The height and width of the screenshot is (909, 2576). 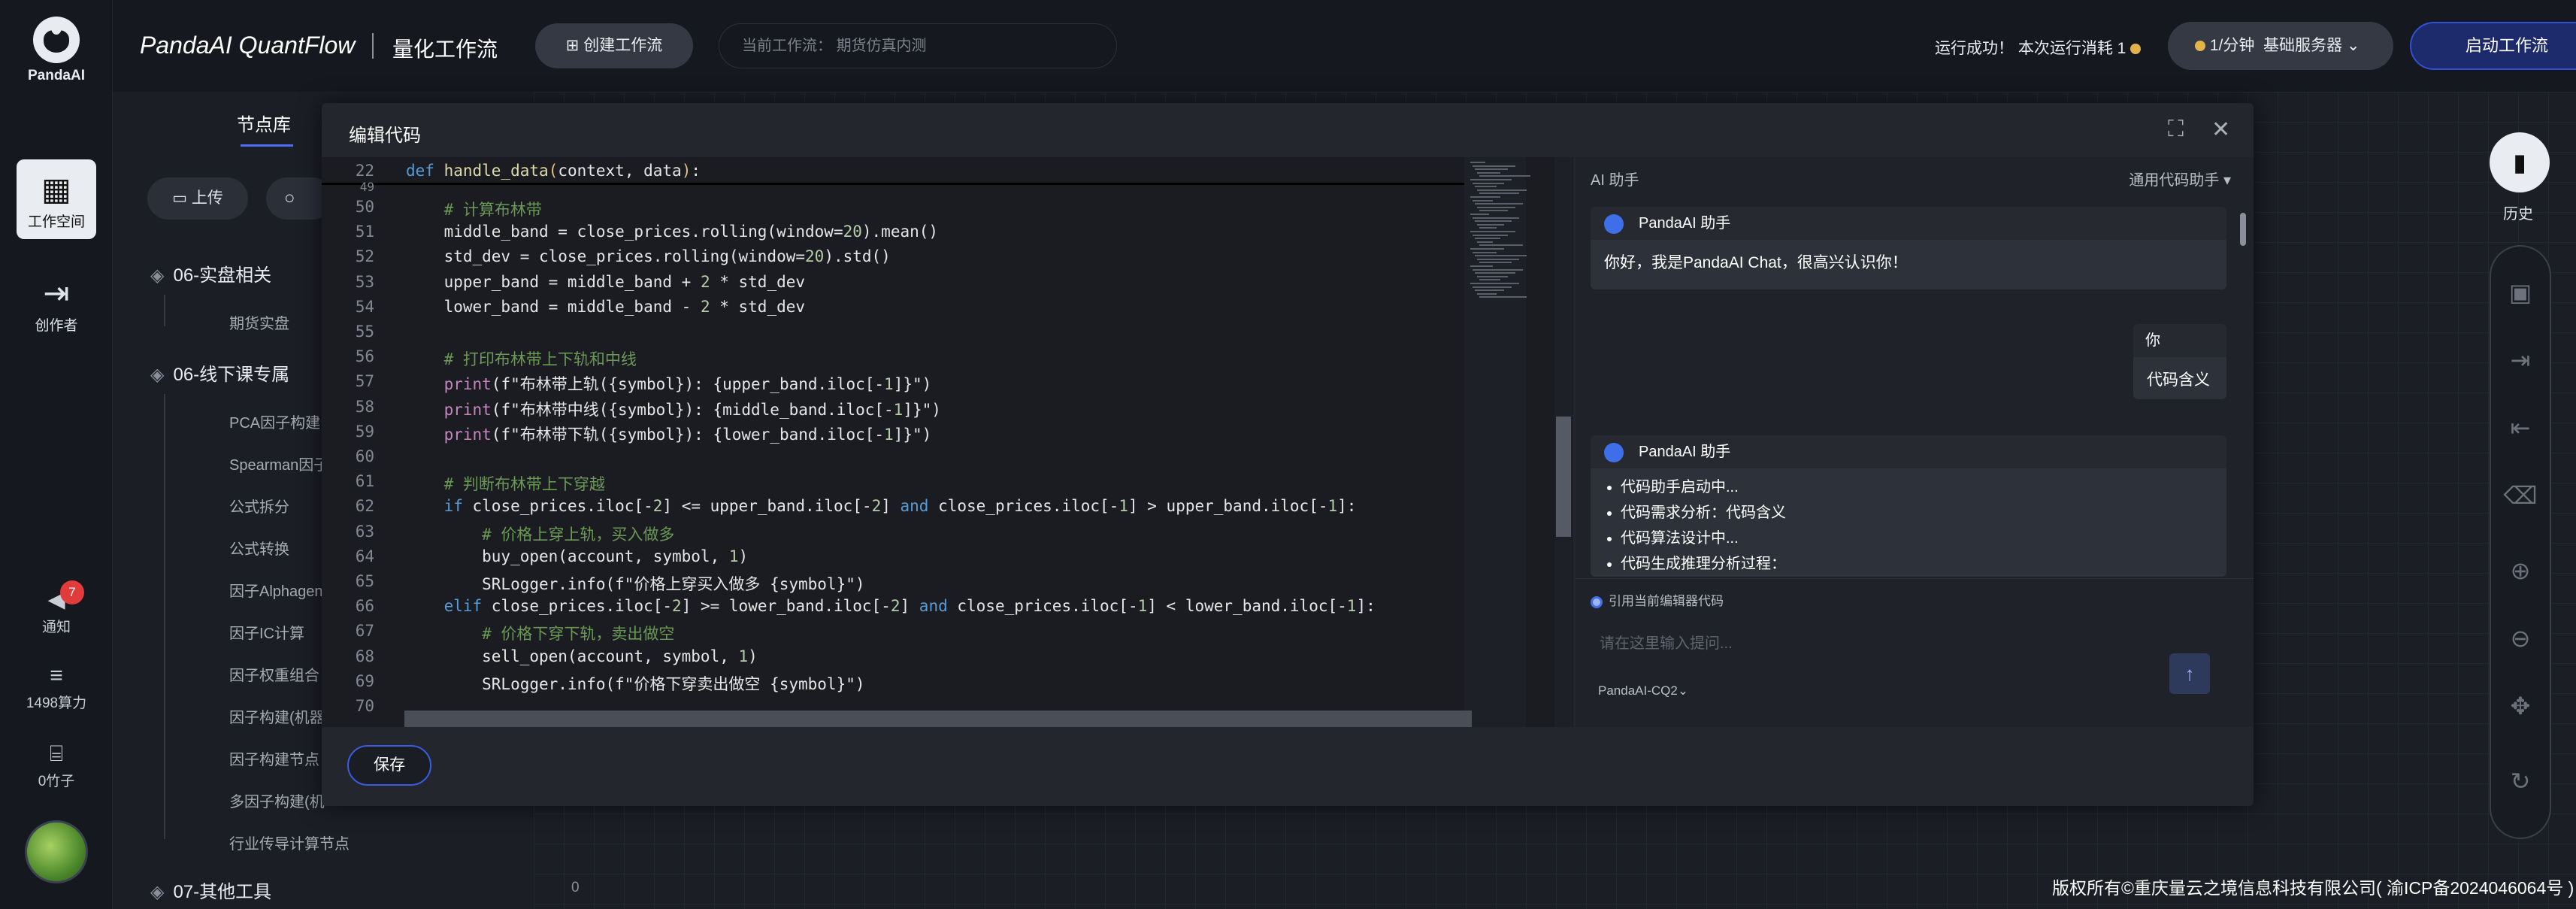 I want to click on server-select: 1/分钟 基础服务器 ⌄, so click(x=2280, y=46).